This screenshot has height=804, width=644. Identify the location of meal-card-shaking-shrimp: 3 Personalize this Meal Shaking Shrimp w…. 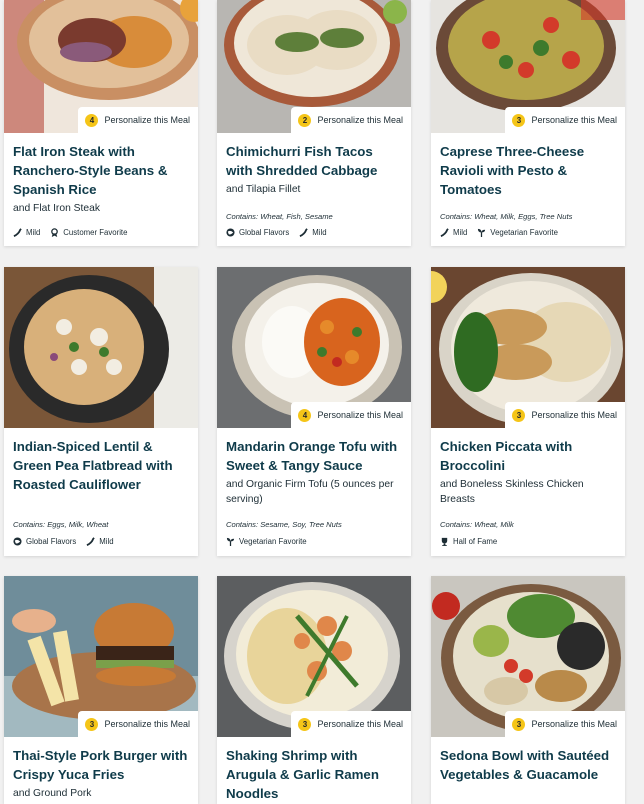
(314, 690).